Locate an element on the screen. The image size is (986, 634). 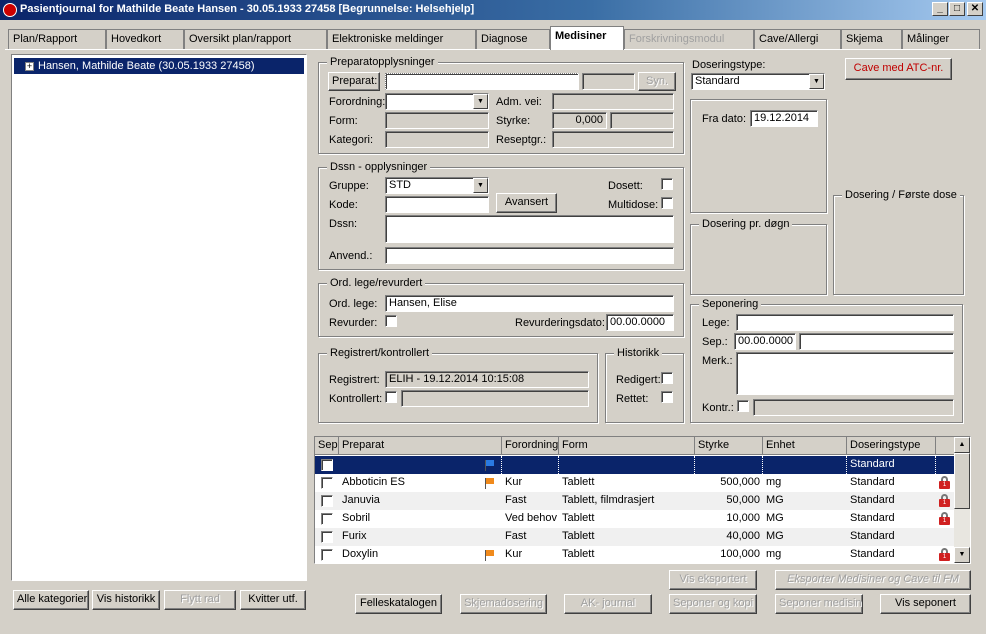
dosett-checkbox is located at coordinates (667, 184).